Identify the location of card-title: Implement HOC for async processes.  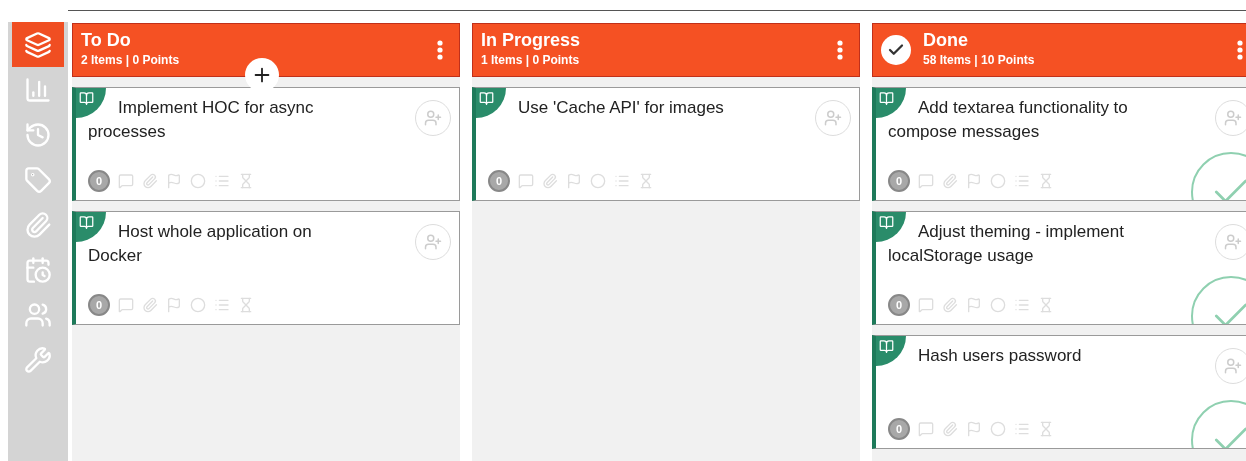
(201, 120).